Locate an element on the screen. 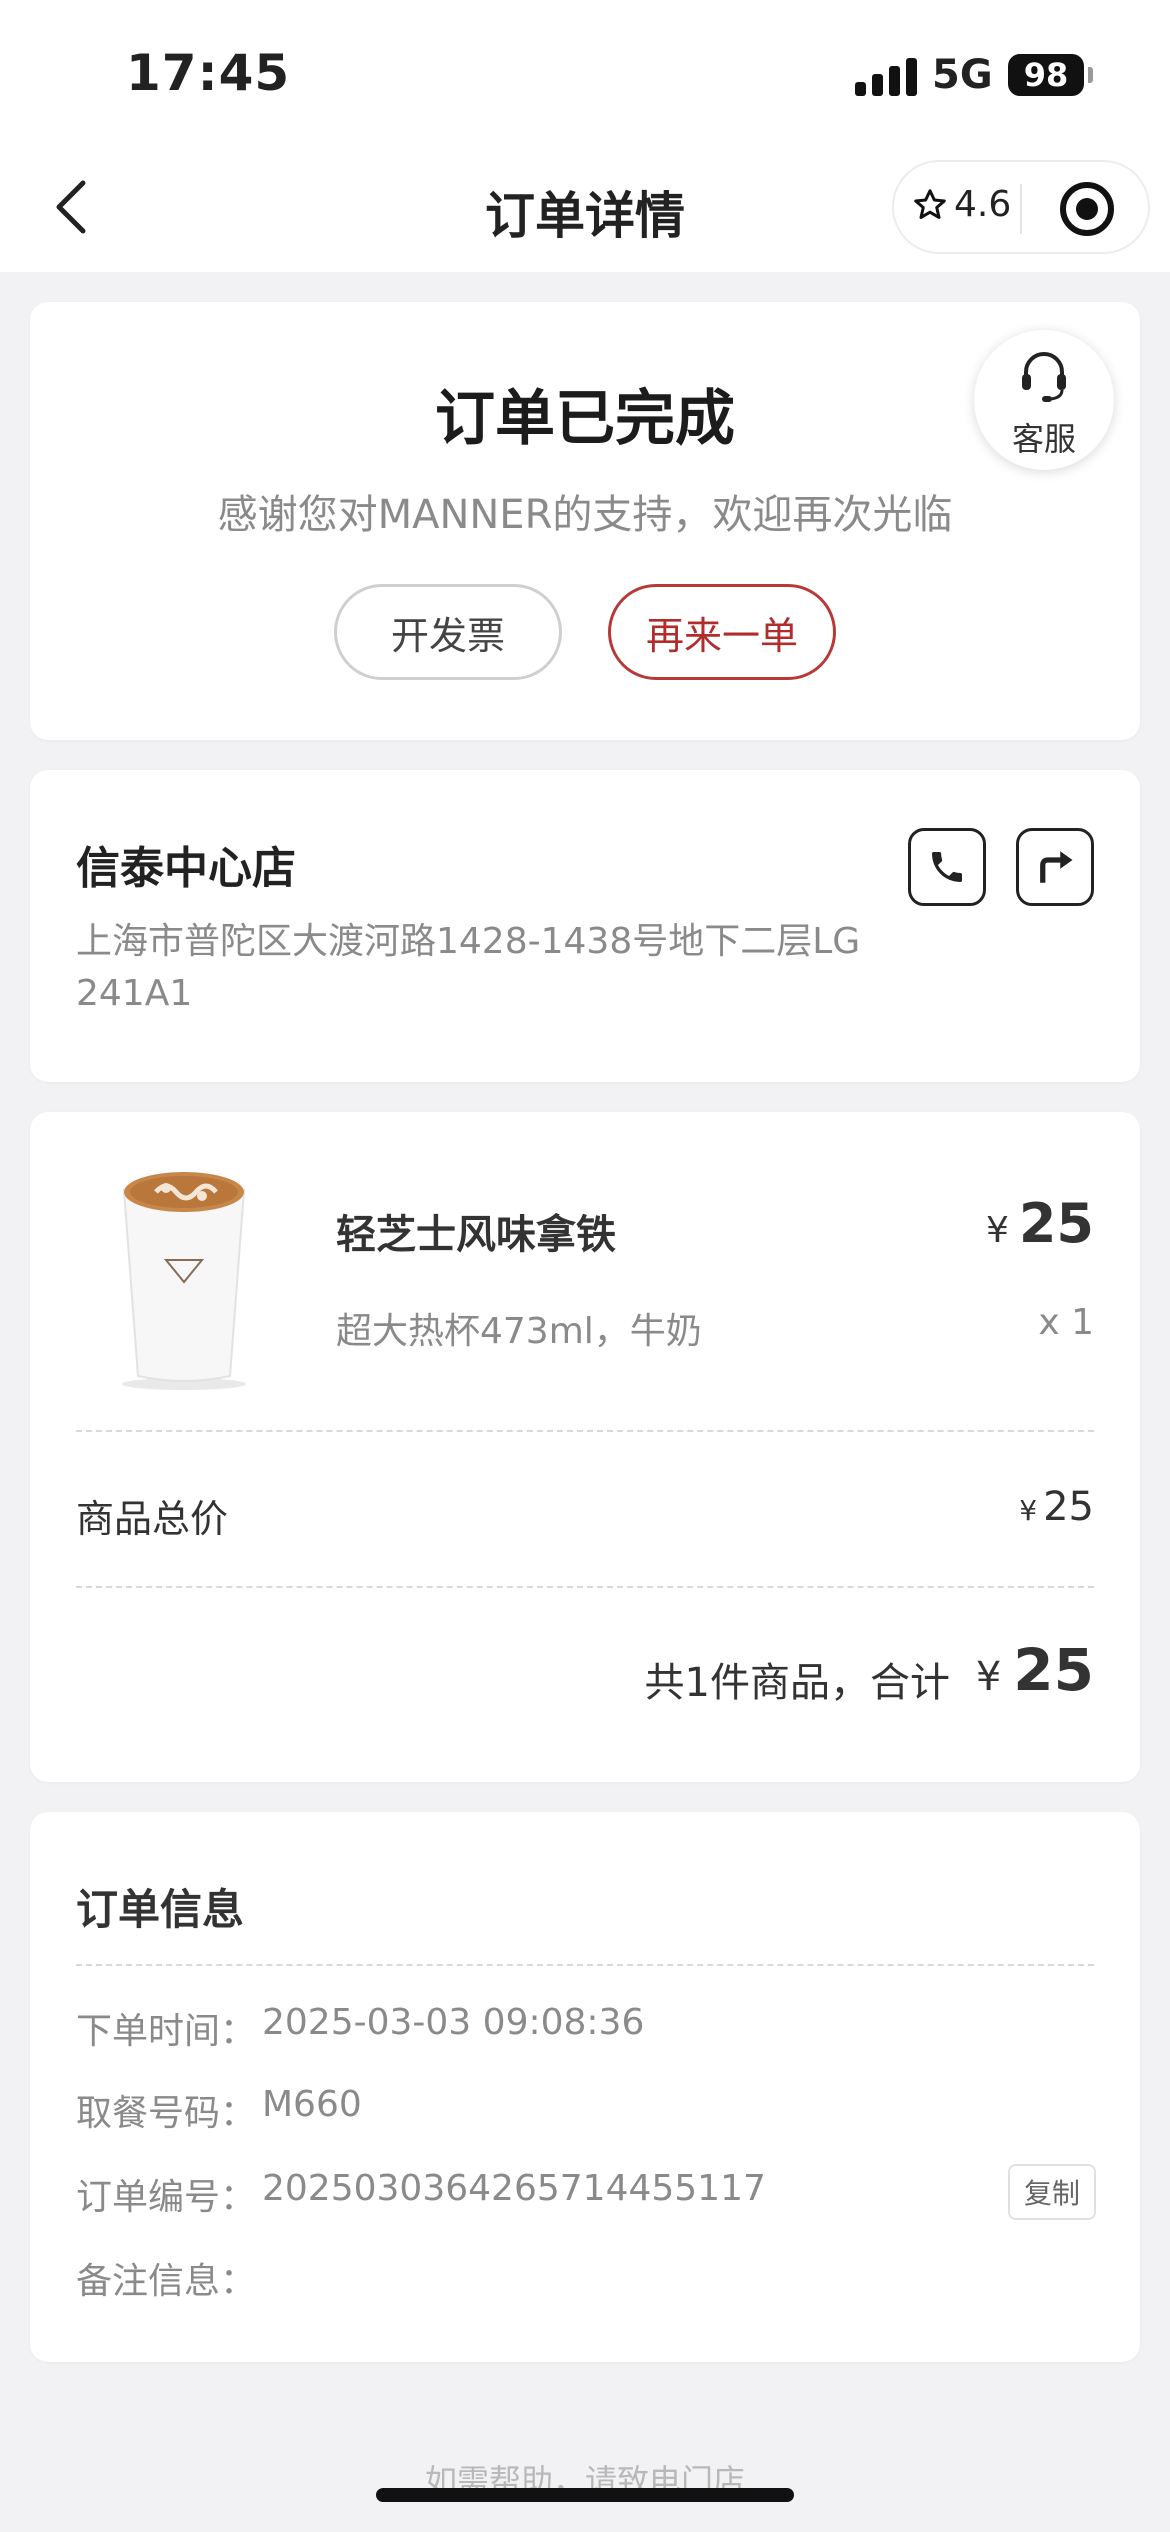 The width and height of the screenshot is (1170, 2532). order-number-label: 订单编号： is located at coordinates (166, 2197).